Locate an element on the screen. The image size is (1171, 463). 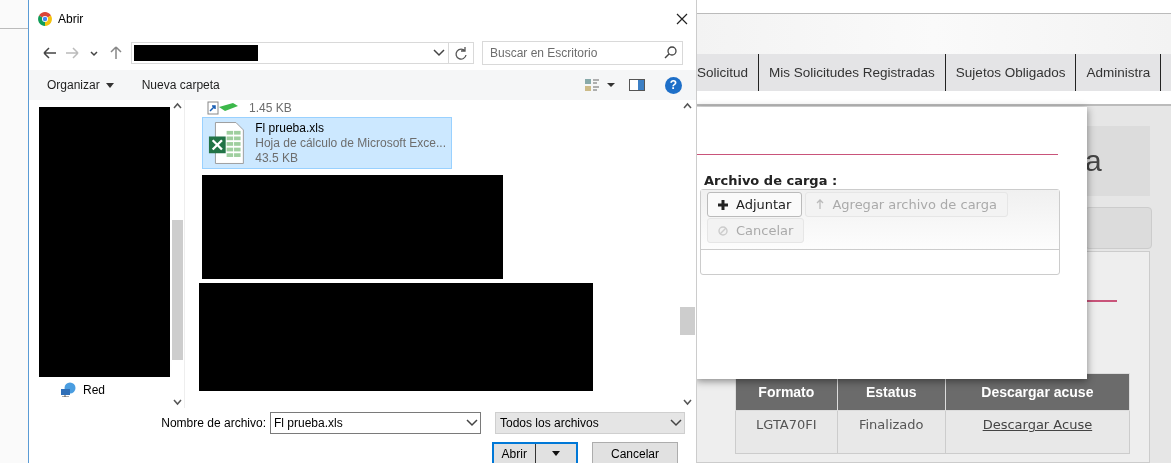
cancel-button: Cancelar is located at coordinates (635, 452).